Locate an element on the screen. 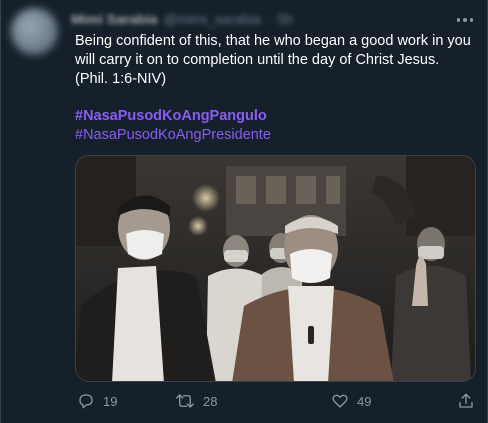 The width and height of the screenshot is (488, 423). author-name: Mimi Sarabia is located at coordinates (114, 19).